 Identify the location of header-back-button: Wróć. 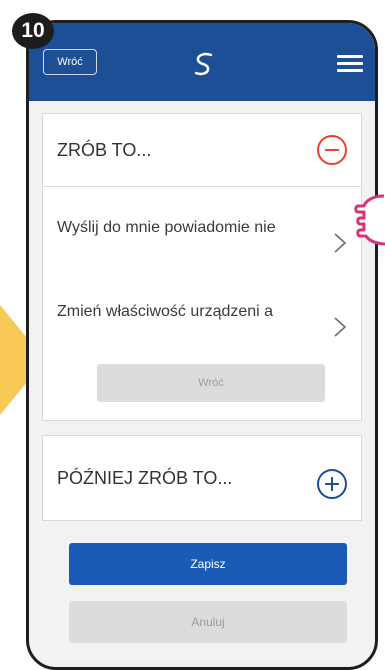
(70, 62).